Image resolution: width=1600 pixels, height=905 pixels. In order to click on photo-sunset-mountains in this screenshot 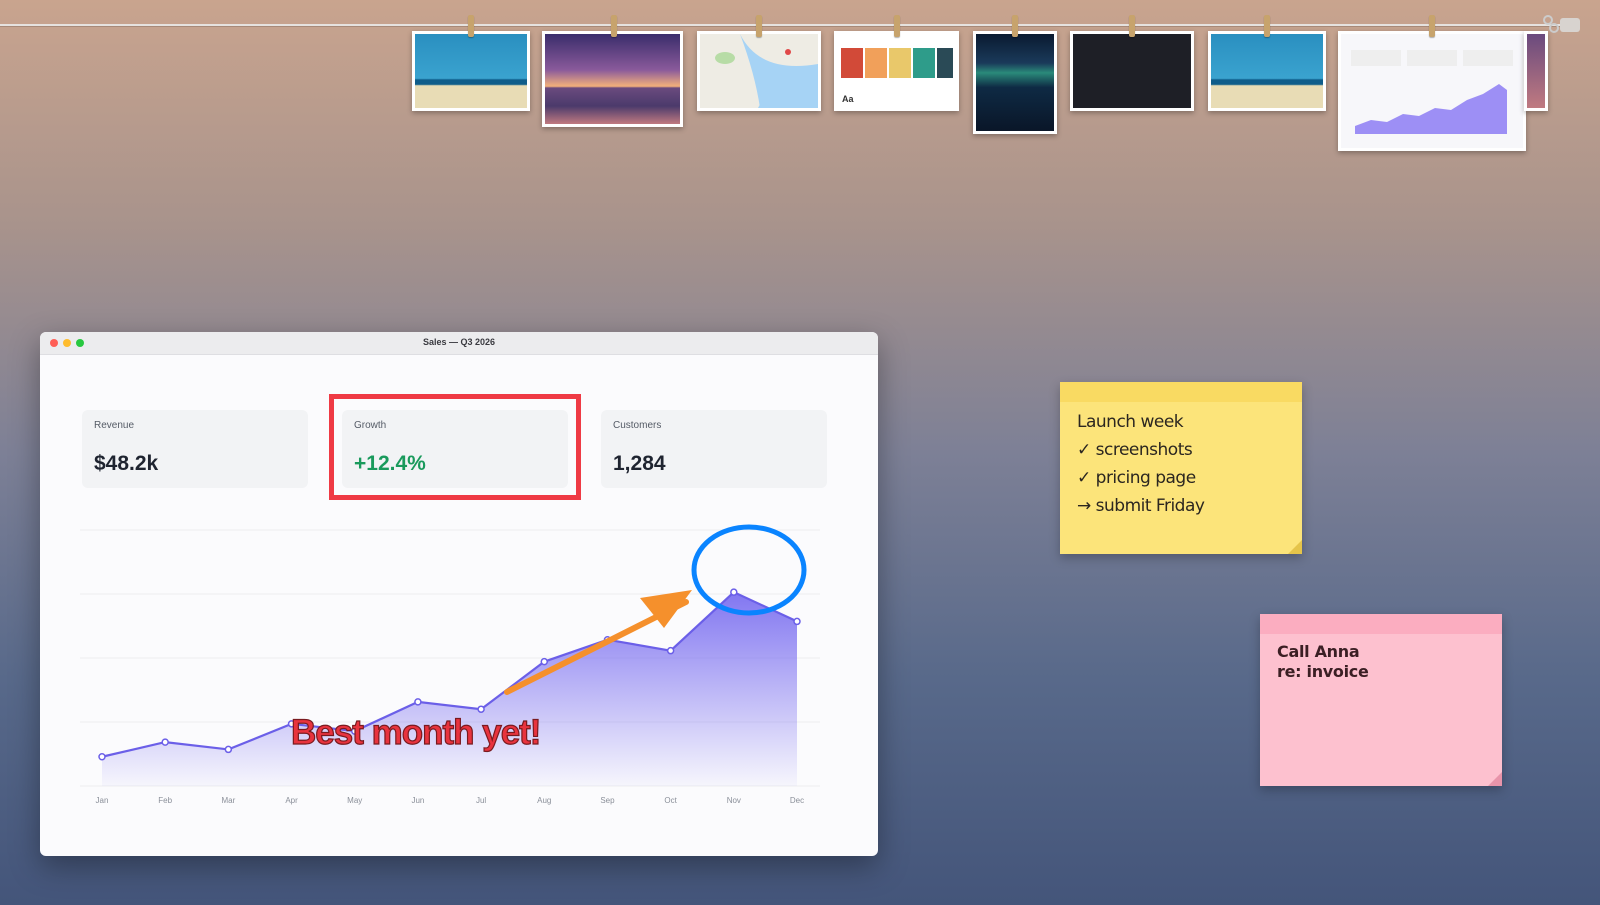, I will do `click(612, 79)`.